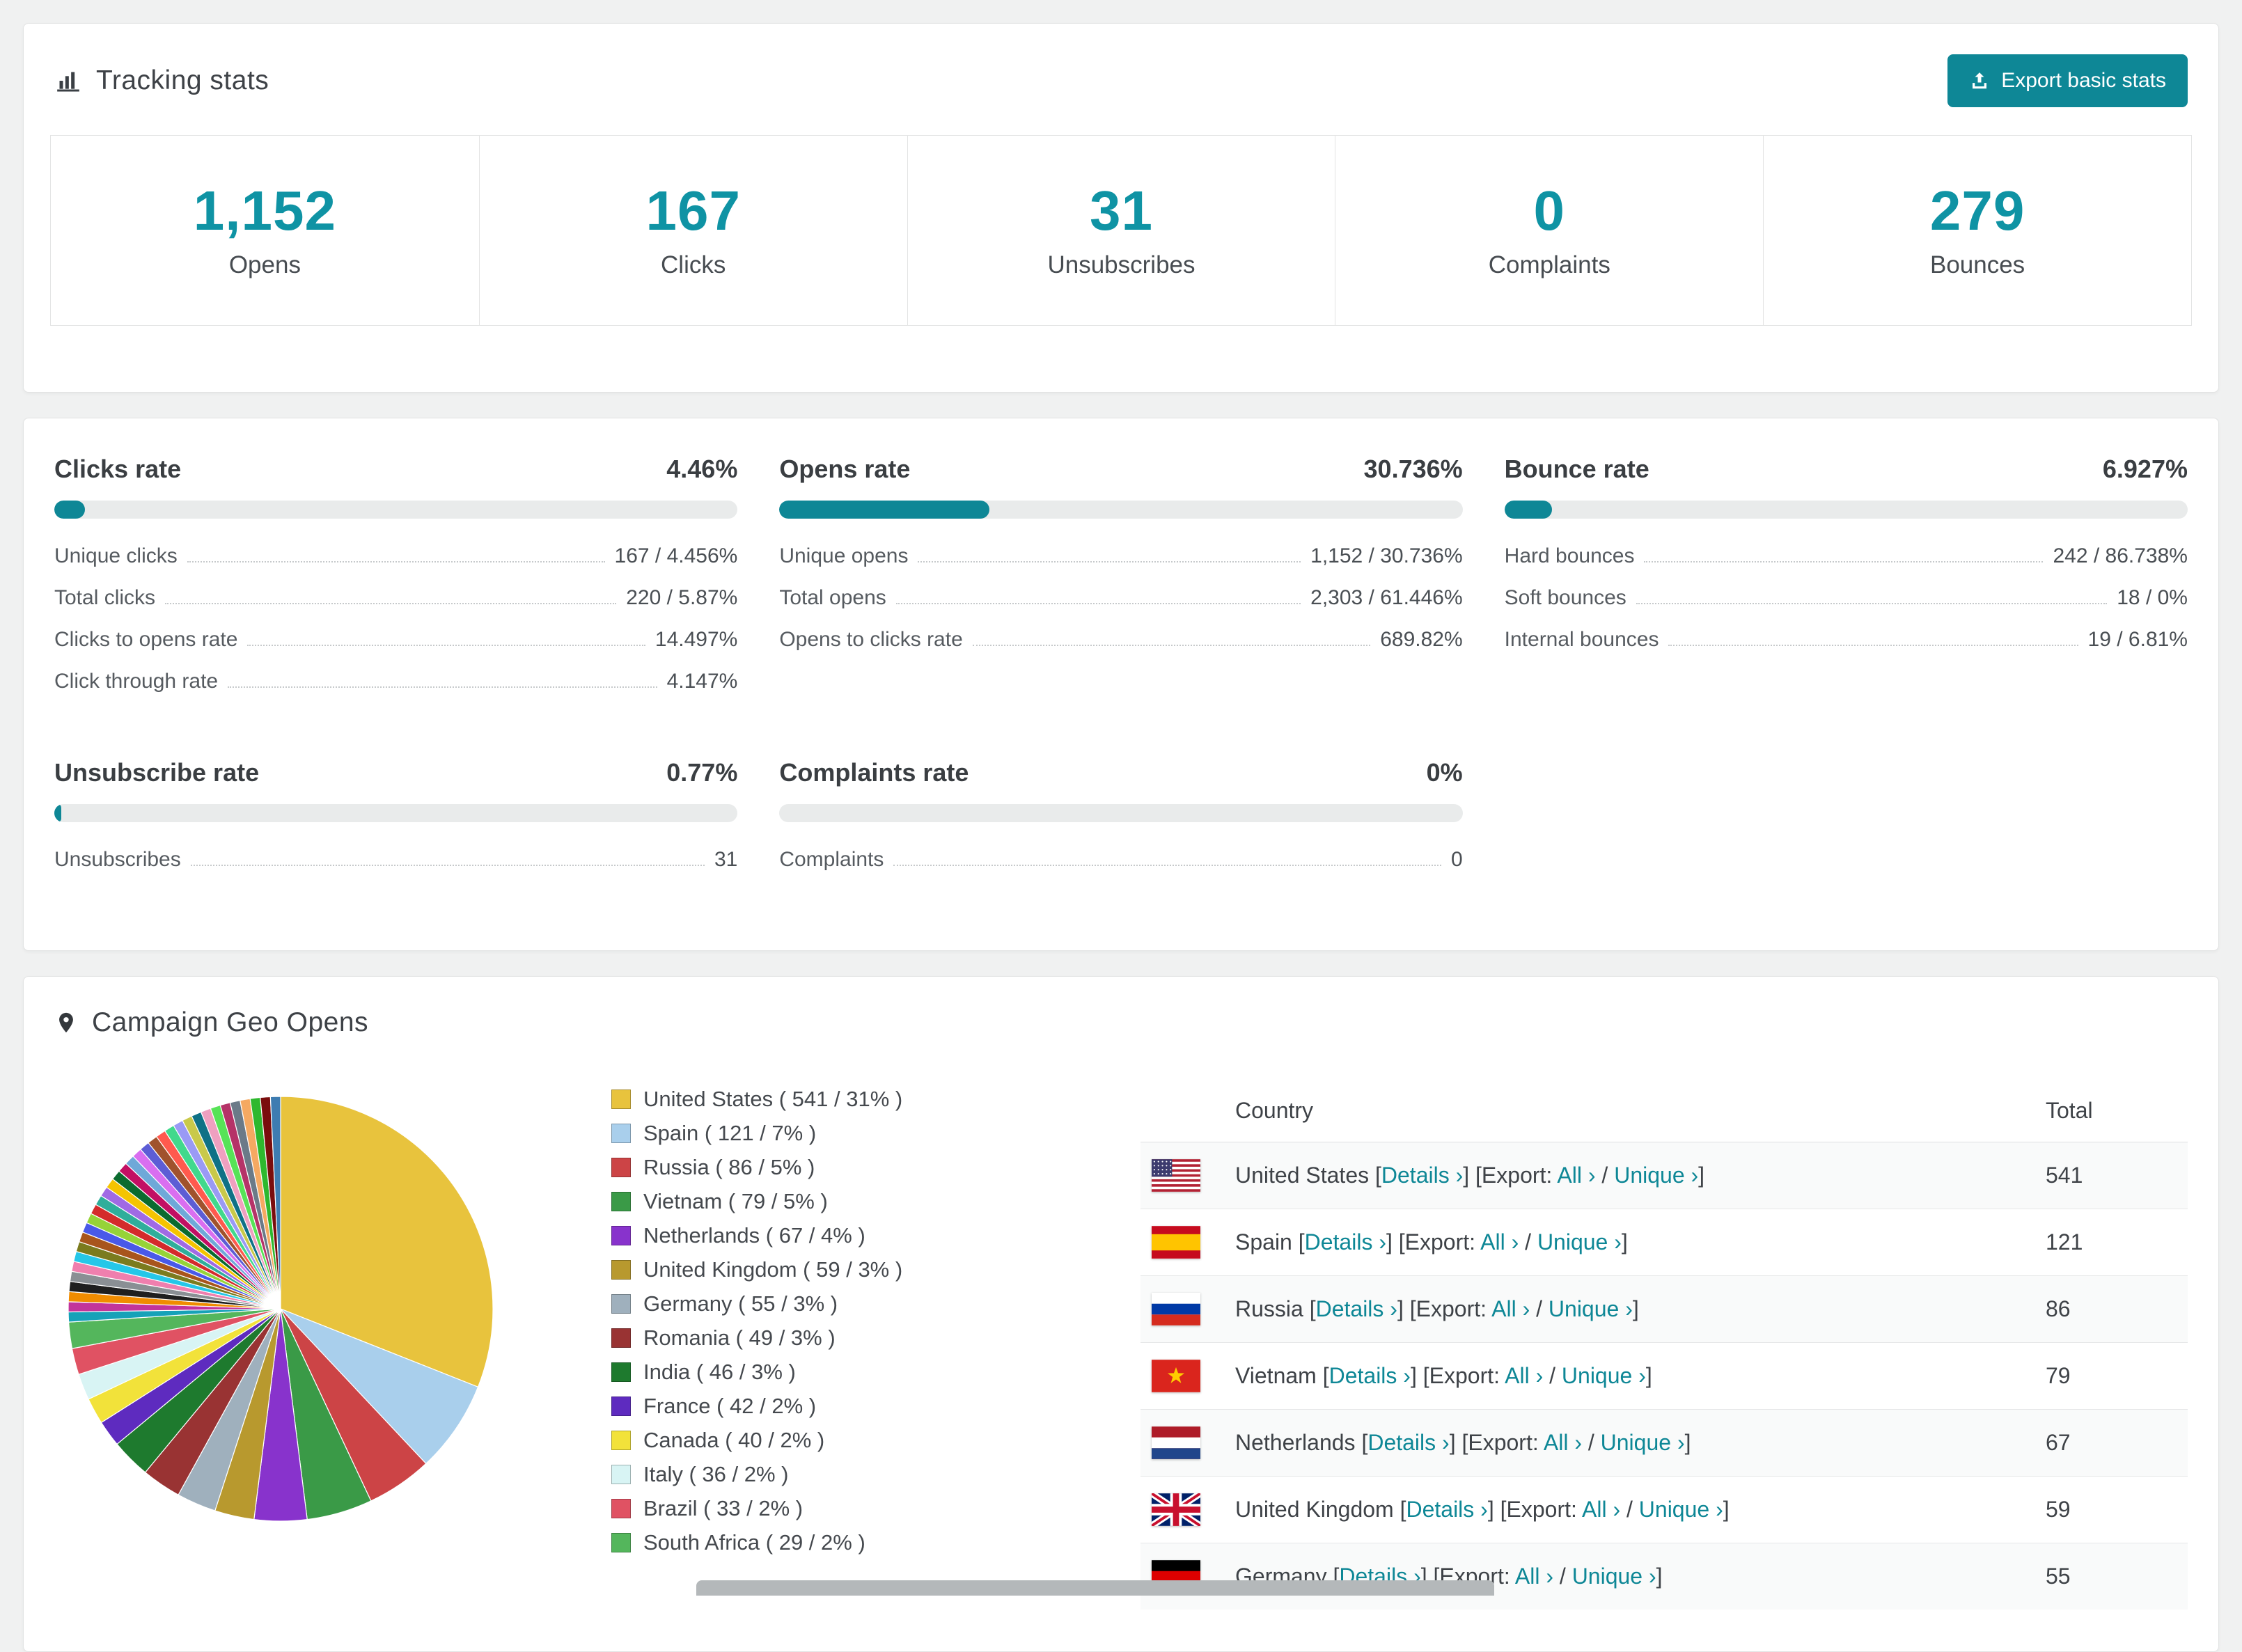  I want to click on map-pin-icon, so click(66, 1023).